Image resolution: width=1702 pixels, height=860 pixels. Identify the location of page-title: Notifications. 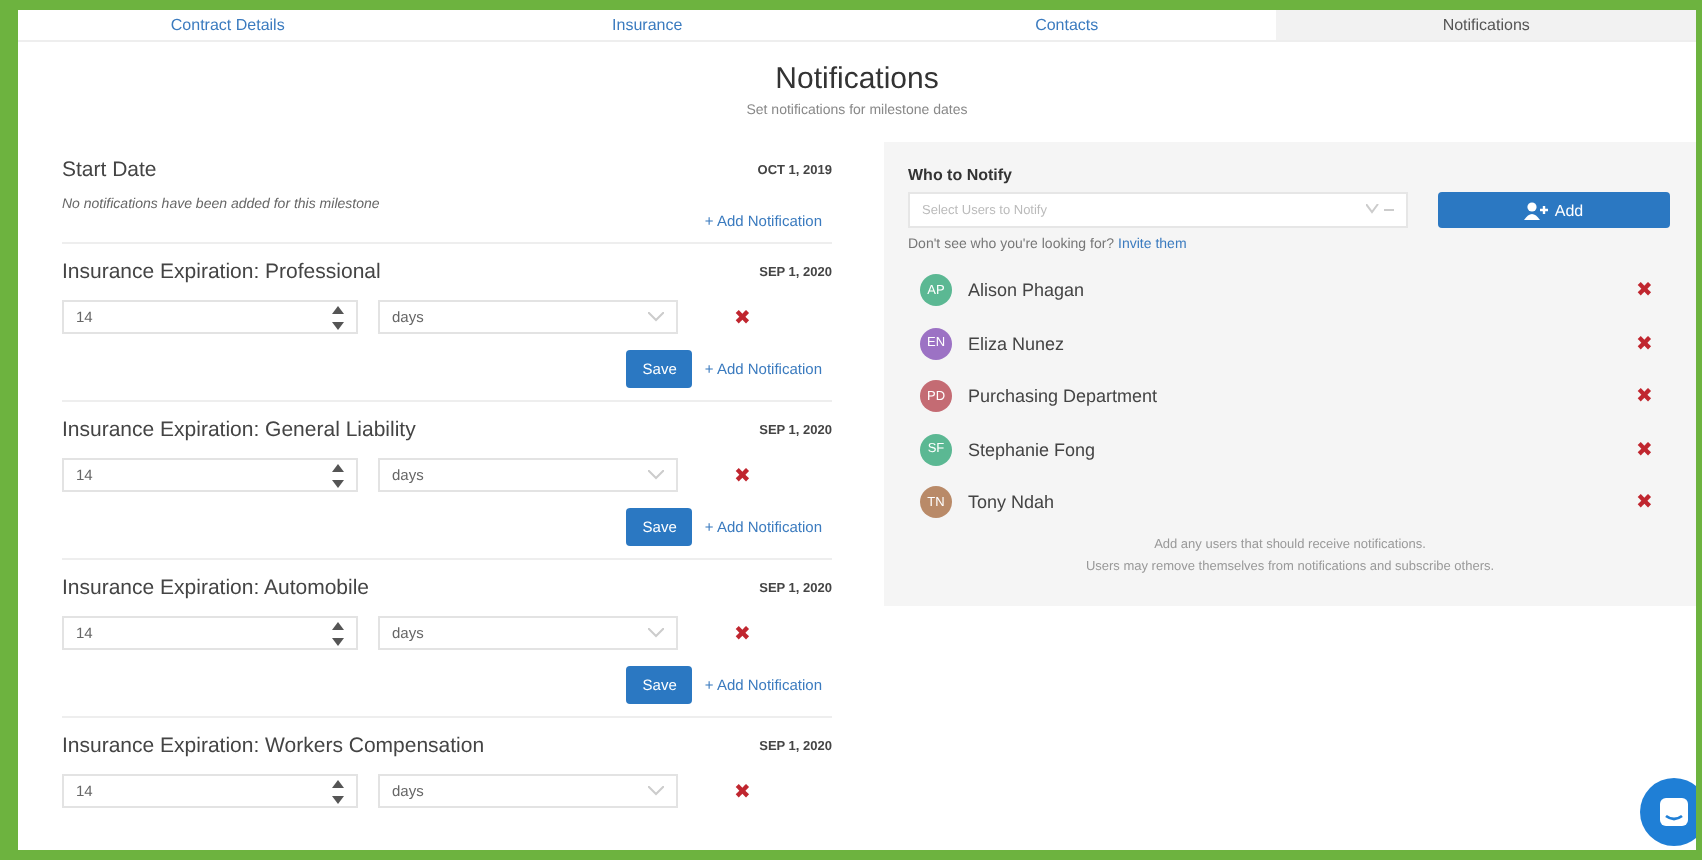
(857, 79).